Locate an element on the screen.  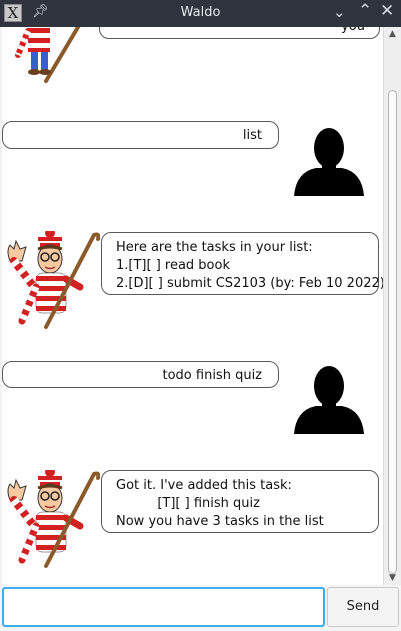
message-line: you is located at coordinates (239, 31).